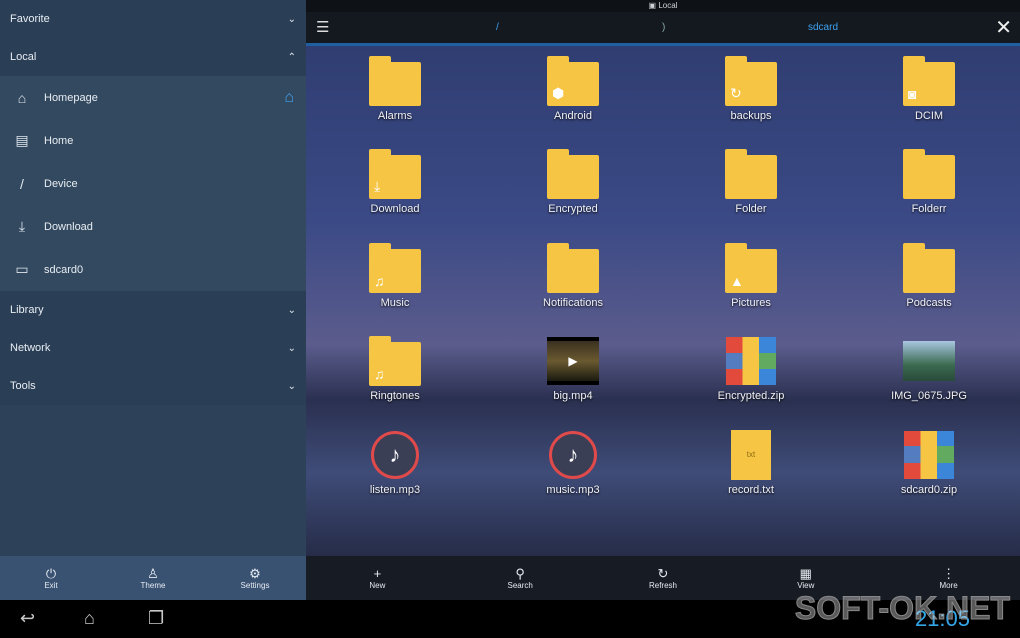  I want to click on file-name: Encrypted, so click(573, 209).